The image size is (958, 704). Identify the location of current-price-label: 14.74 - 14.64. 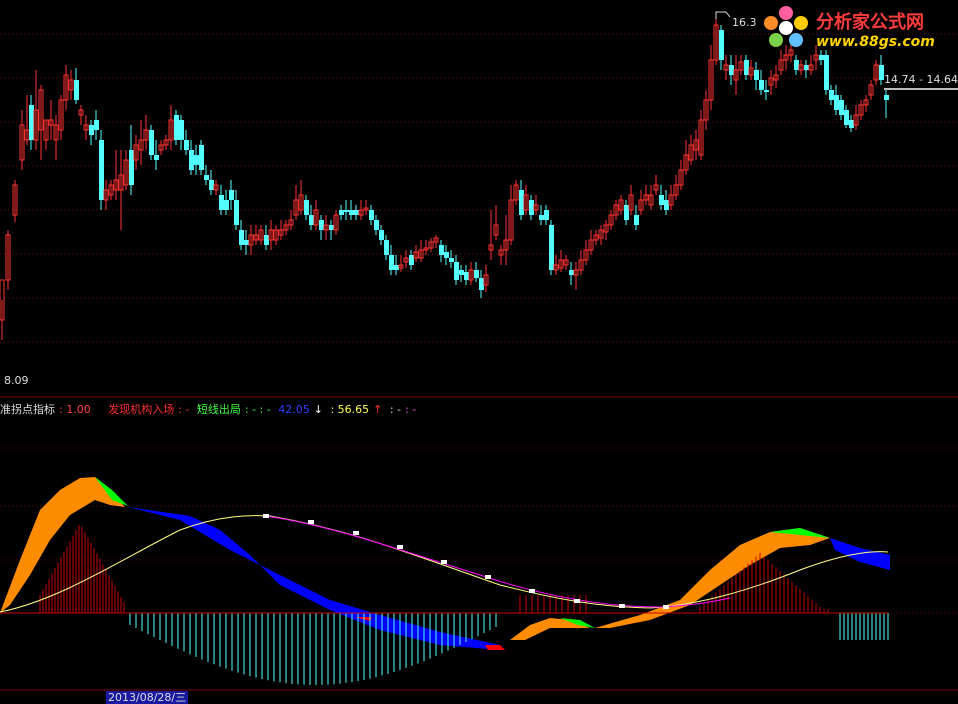
(921, 80).